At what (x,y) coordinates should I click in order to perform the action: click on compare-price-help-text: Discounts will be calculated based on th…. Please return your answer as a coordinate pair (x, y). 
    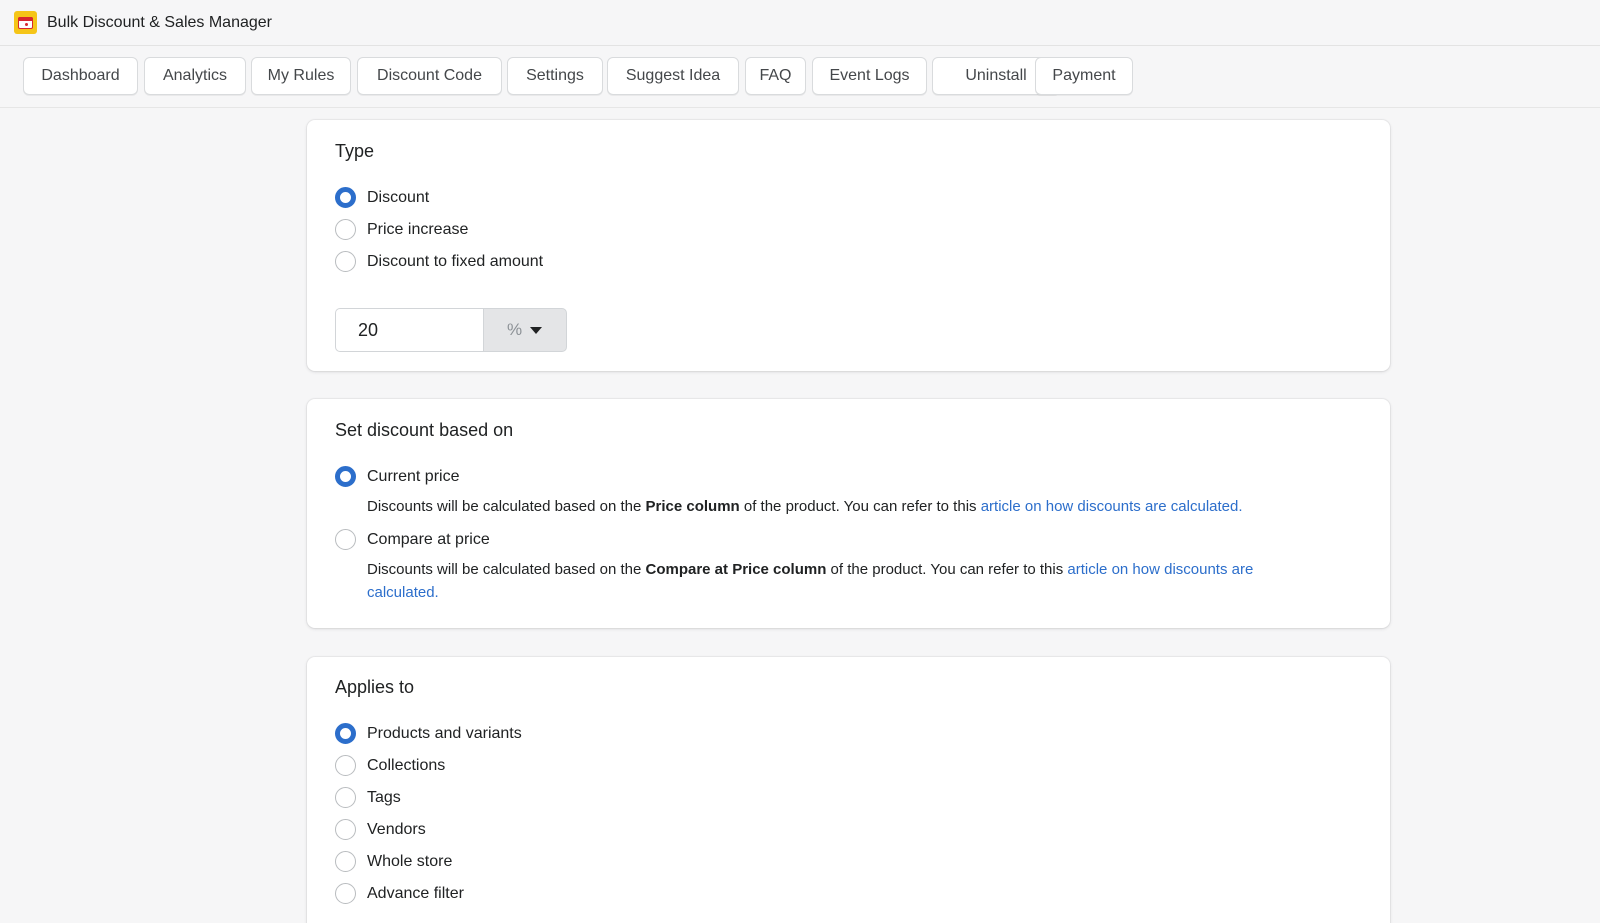
    Looking at the image, I should click on (847, 581).